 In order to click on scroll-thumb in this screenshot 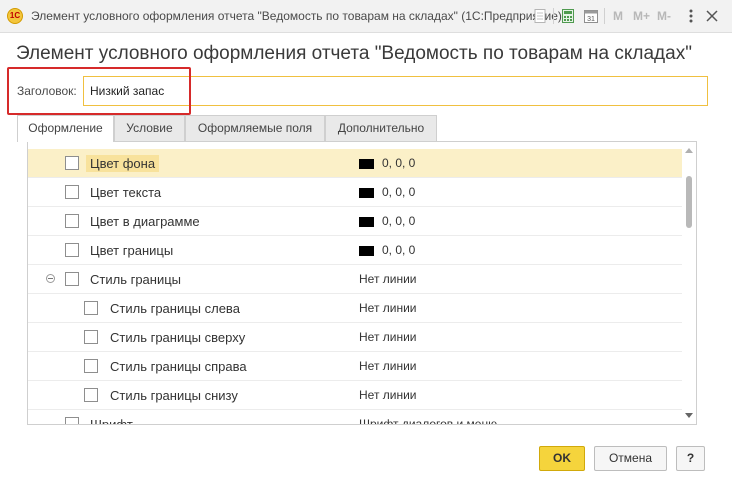, I will do `click(689, 202)`.